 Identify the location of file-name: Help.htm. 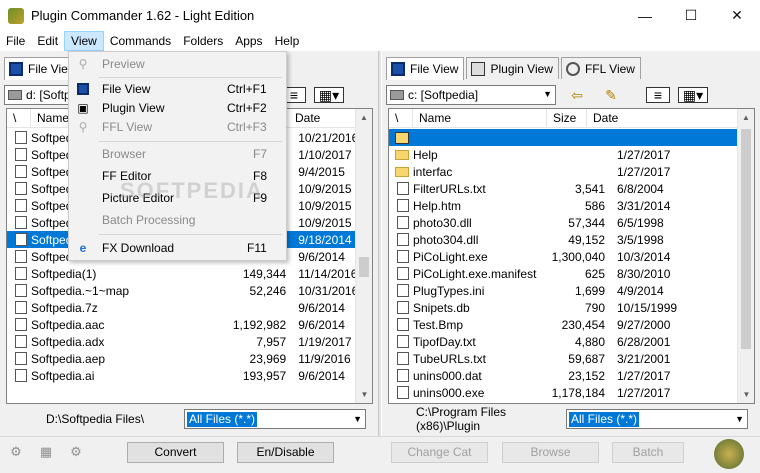
(437, 205).